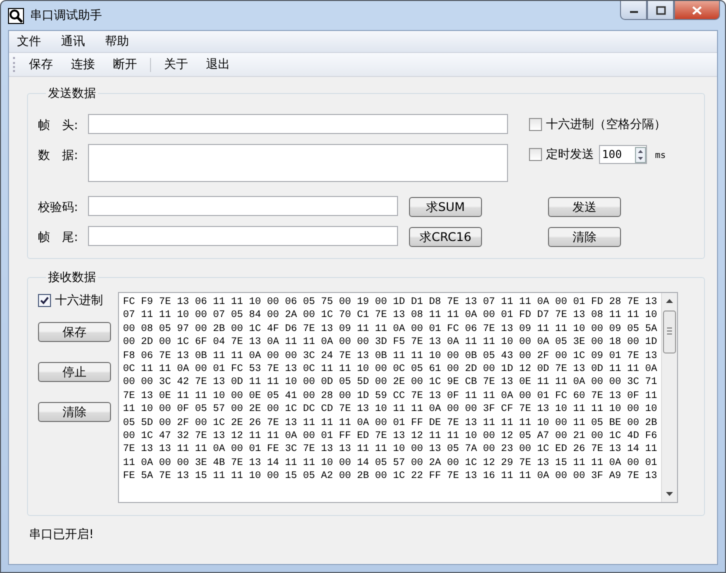 This screenshot has width=726, height=573. I want to click on window-title: 串口调试助手, so click(66, 15).